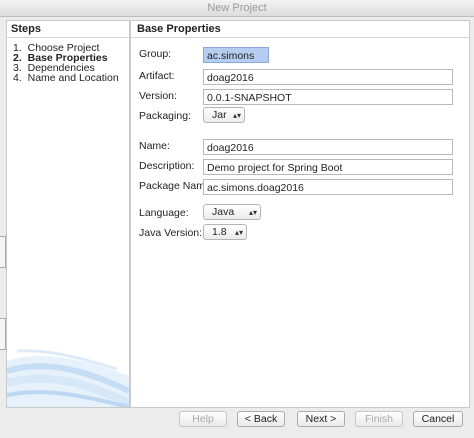  What do you see at coordinates (155, 54) in the screenshot?
I see `group-label: Group:` at bounding box center [155, 54].